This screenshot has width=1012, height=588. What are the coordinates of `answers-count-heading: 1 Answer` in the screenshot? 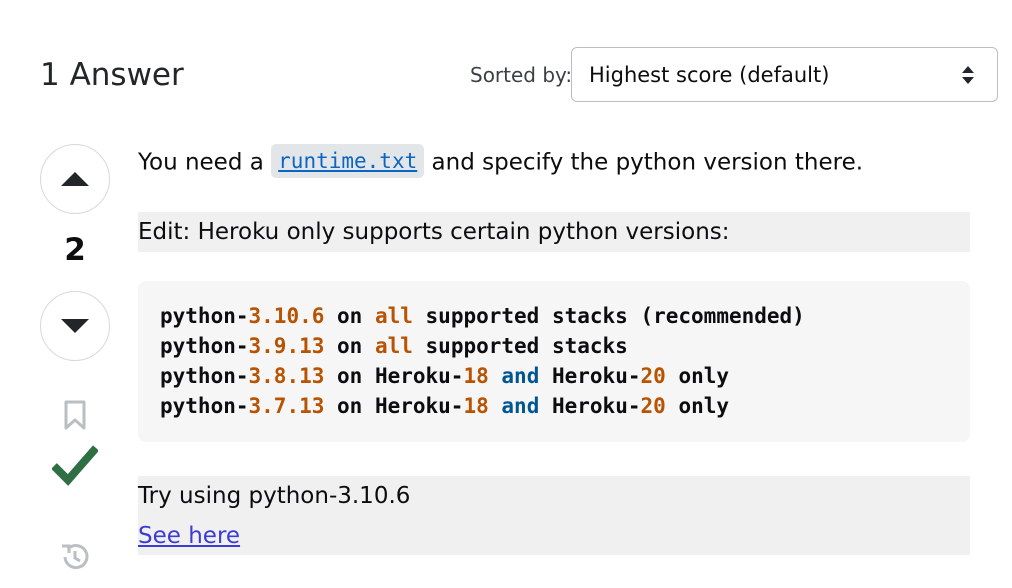 It's located at (112, 75).